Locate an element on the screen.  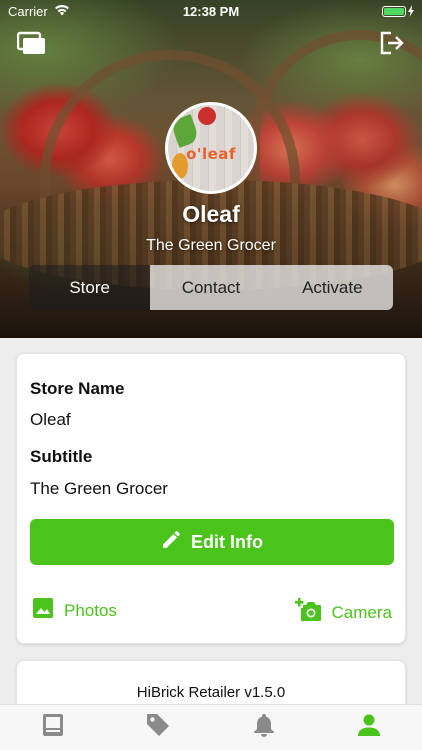
tab-tags is located at coordinates (159, 727).